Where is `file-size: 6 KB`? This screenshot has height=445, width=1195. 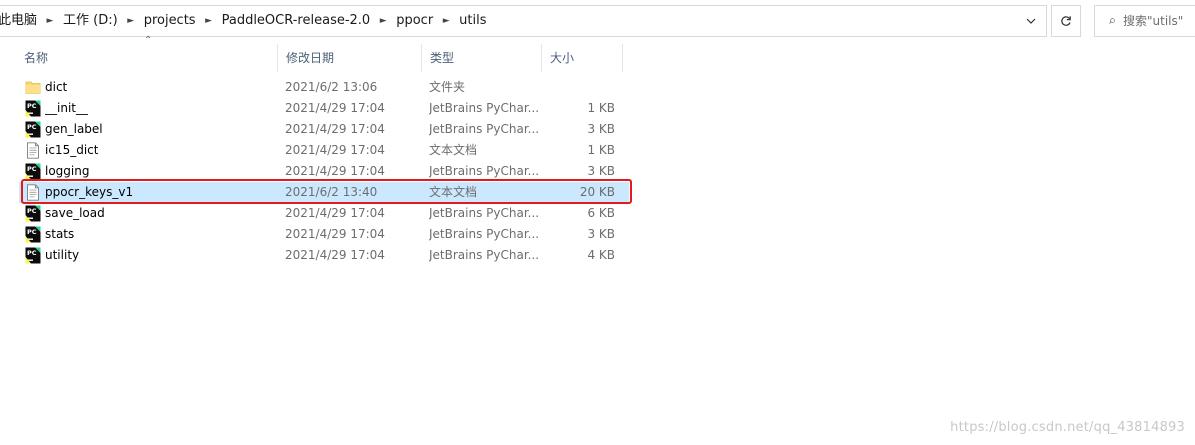 file-size: 6 KB is located at coordinates (601, 213).